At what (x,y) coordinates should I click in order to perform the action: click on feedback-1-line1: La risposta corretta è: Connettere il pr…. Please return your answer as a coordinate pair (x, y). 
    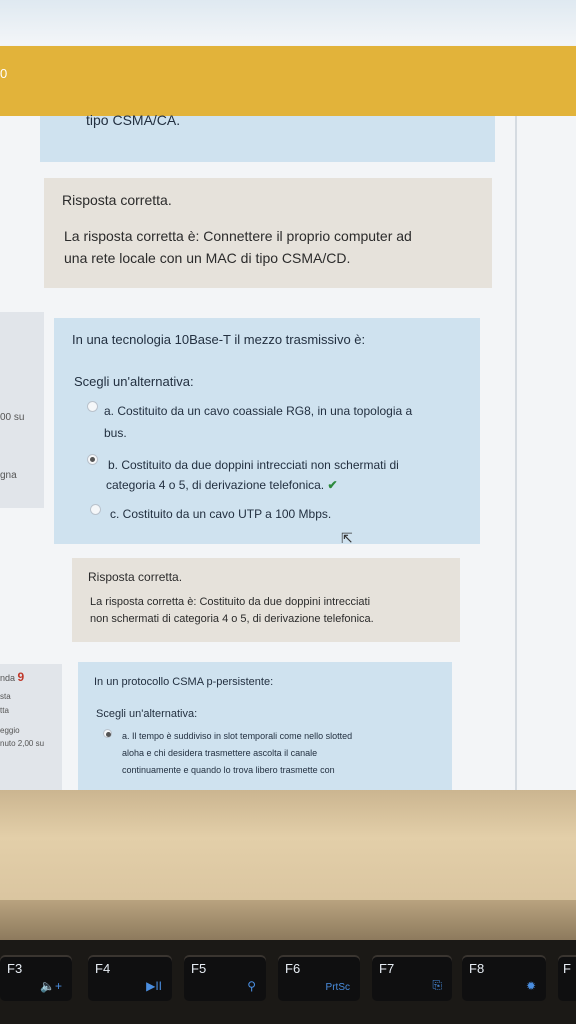
    Looking at the image, I should click on (238, 236).